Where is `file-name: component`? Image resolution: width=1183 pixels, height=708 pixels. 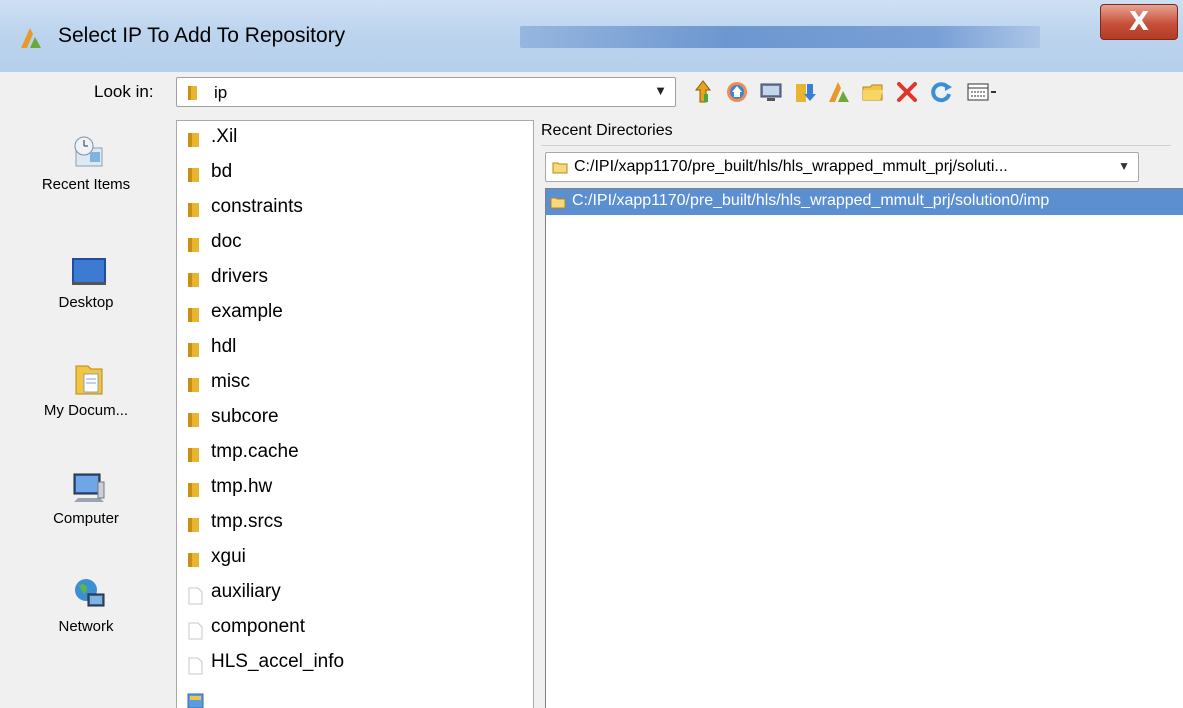
file-name: component is located at coordinates (258, 626).